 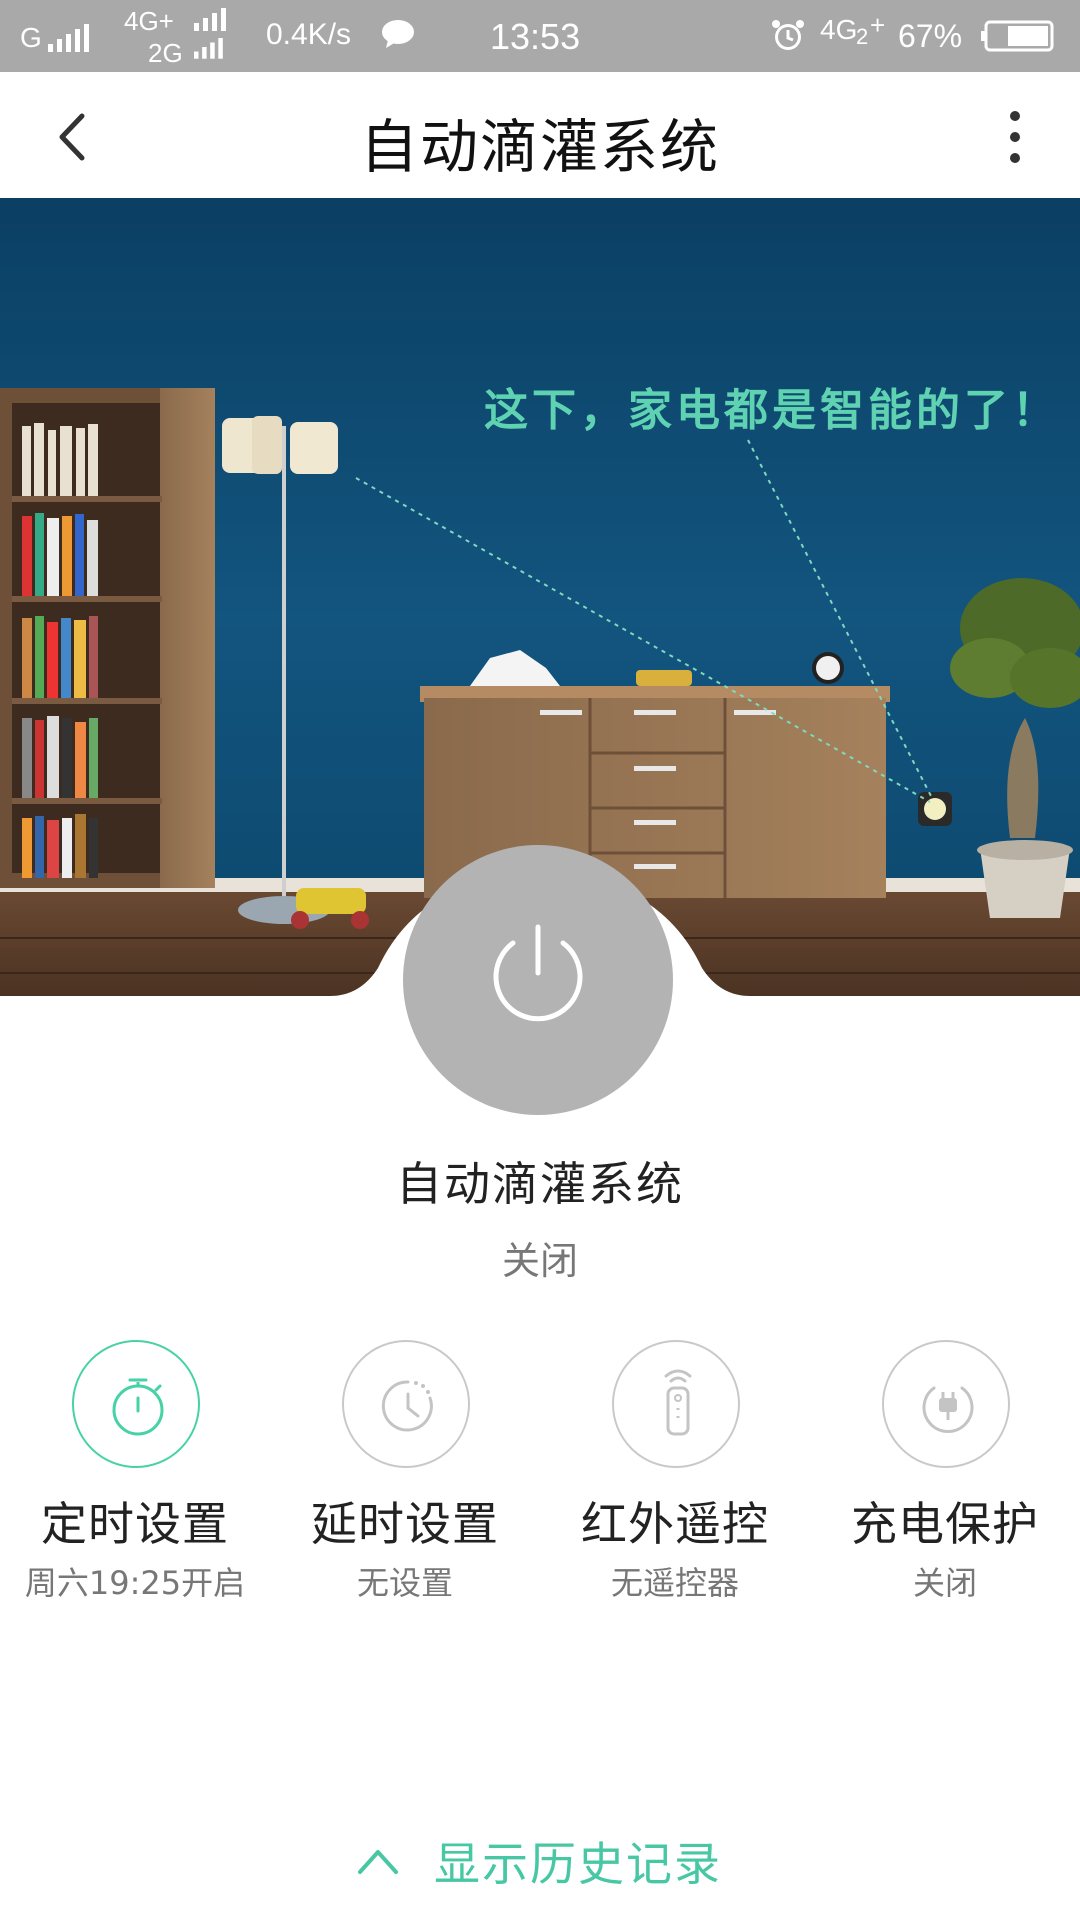 What do you see at coordinates (378, 1862) in the screenshot?
I see `chevron-up-icon` at bounding box center [378, 1862].